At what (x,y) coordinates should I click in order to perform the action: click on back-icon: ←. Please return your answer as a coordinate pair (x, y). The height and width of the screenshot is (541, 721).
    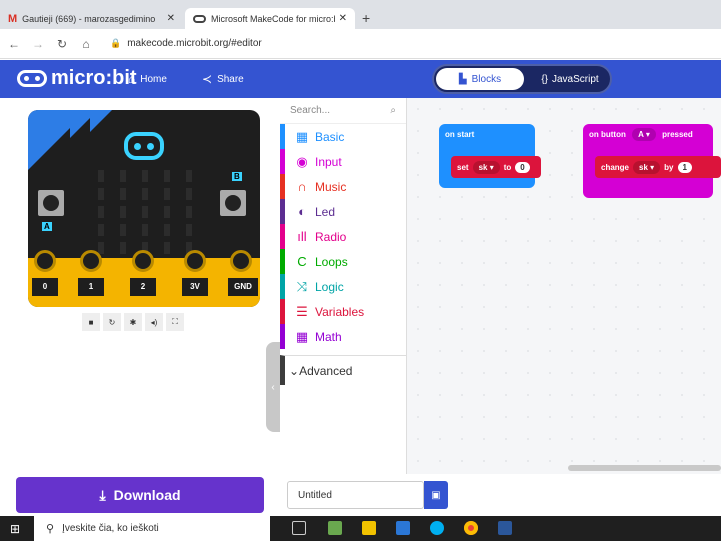
    Looking at the image, I should click on (14, 44).